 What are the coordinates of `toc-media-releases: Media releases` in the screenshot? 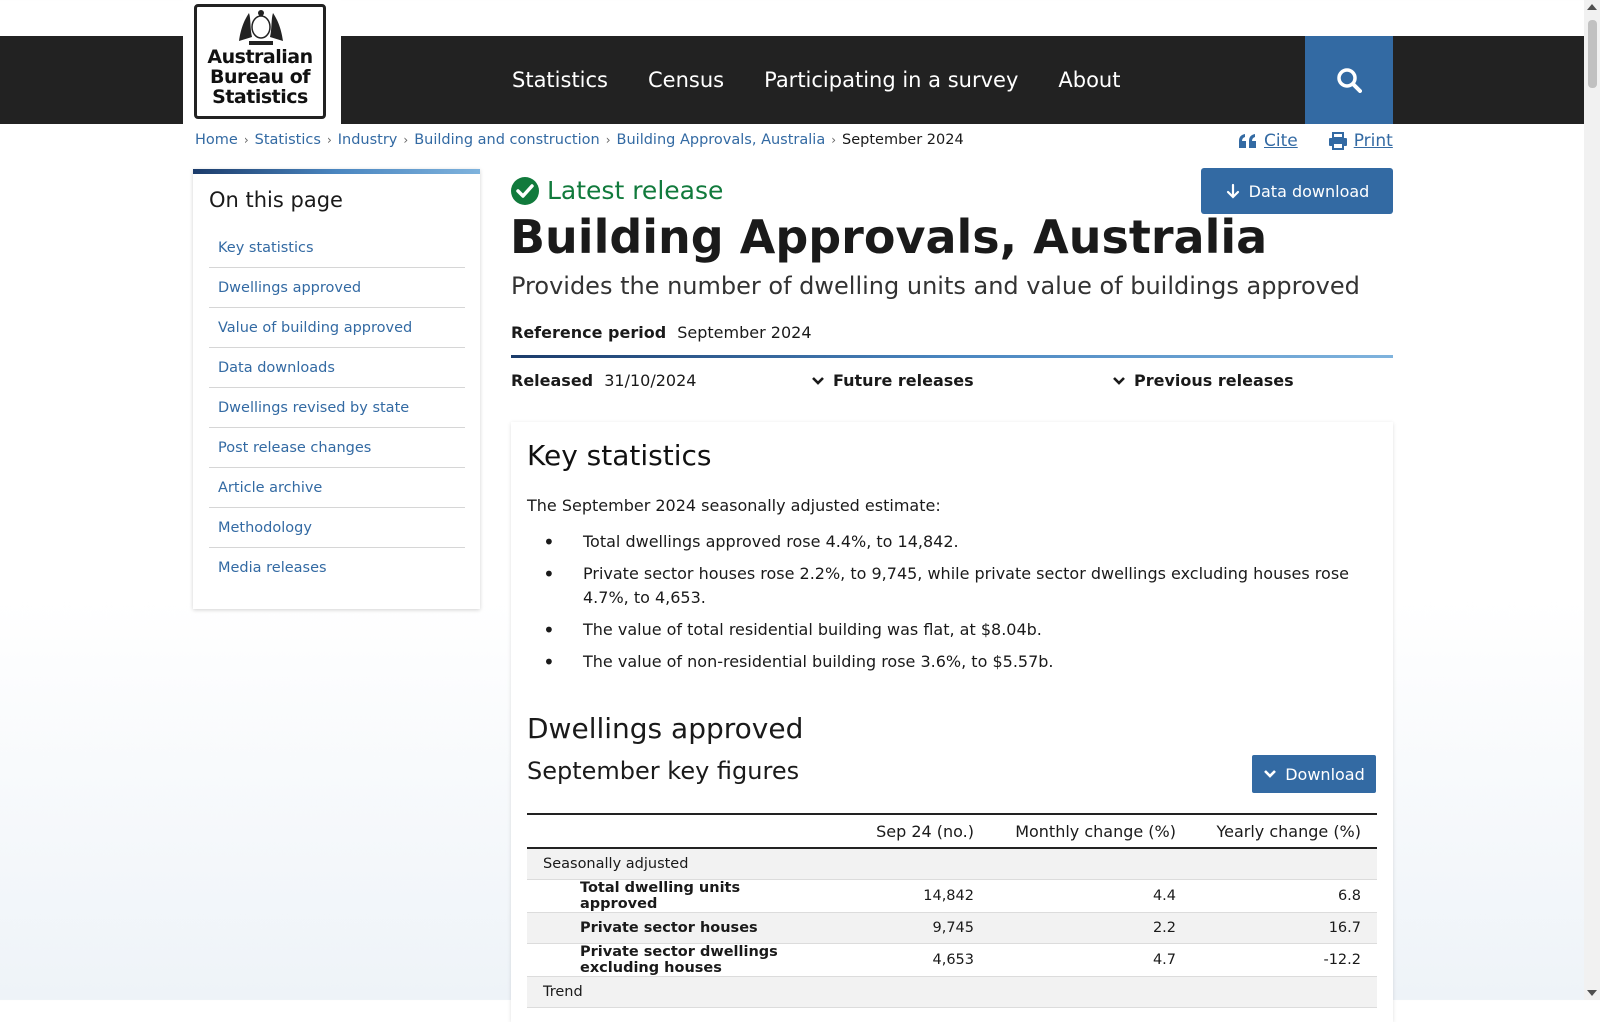 It's located at (272, 568).